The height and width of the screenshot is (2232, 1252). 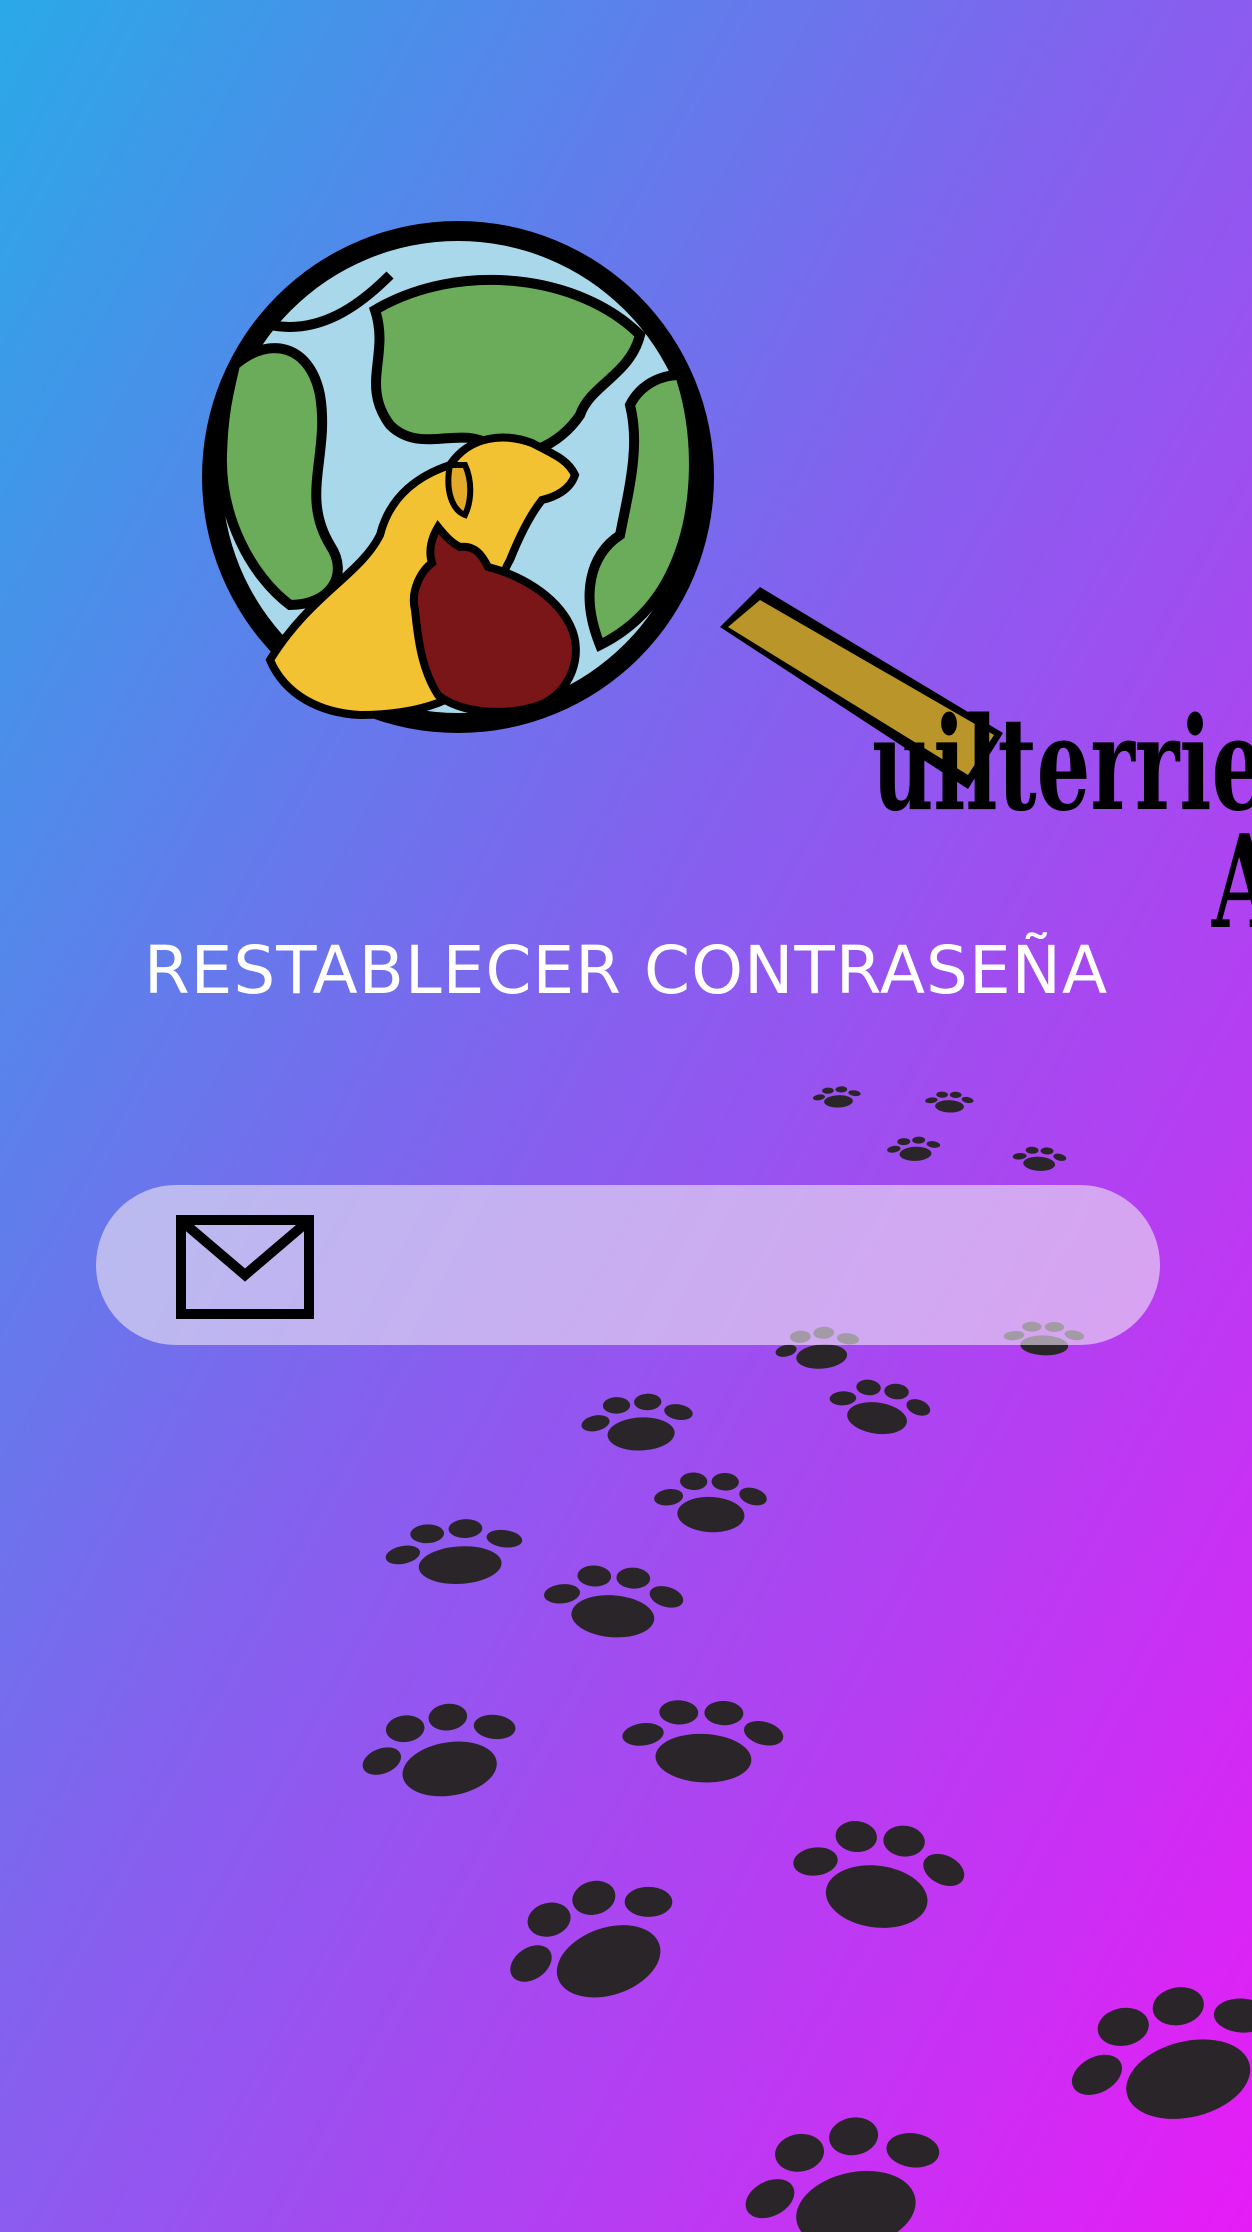 I want to click on page-title: RESTABLECER CONTRASEÑA, so click(x=626, y=970).